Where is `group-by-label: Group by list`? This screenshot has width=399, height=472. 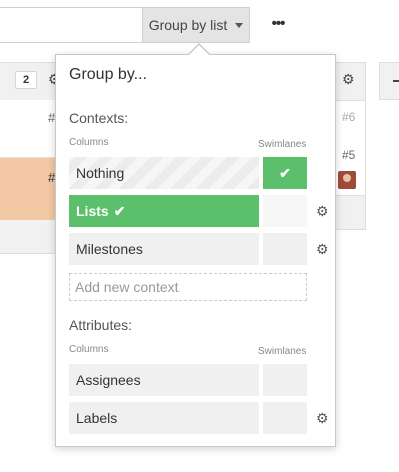
group-by-label: Group by list is located at coordinates (188, 25).